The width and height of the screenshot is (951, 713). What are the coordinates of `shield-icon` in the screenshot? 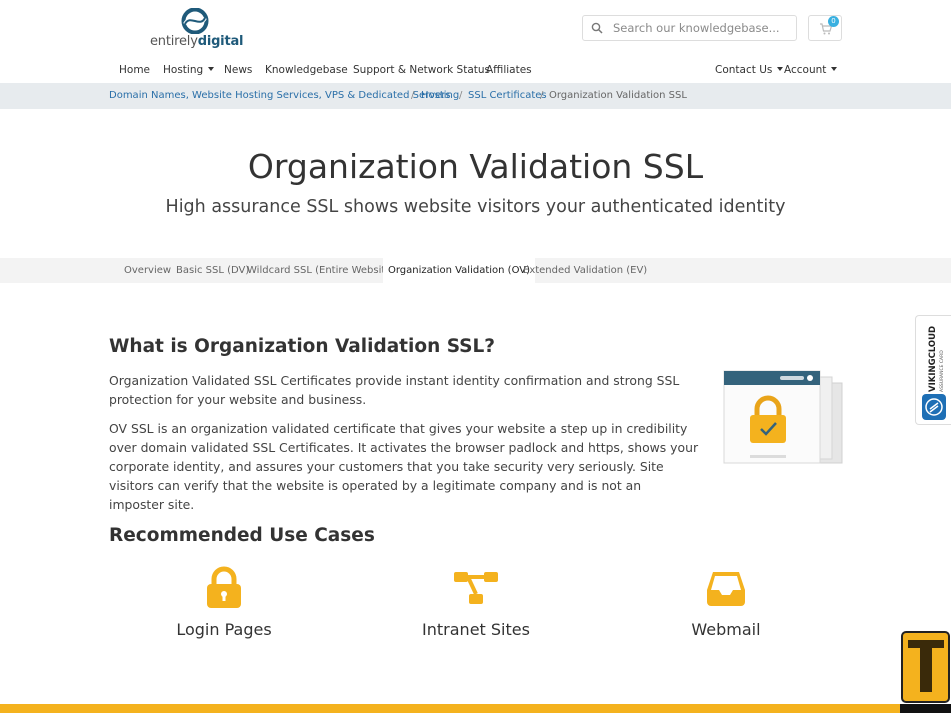 It's located at (934, 407).